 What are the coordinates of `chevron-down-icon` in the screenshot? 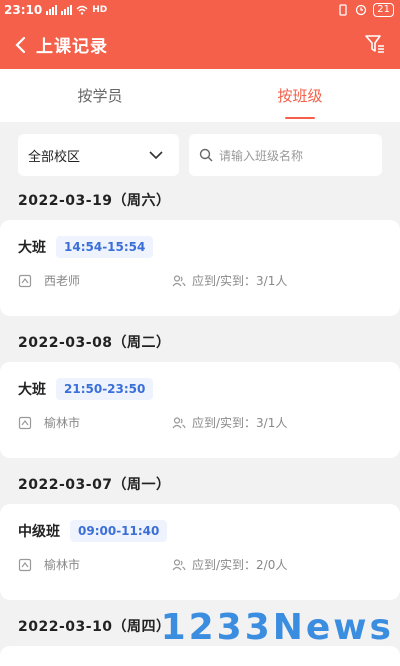 It's located at (156, 155).